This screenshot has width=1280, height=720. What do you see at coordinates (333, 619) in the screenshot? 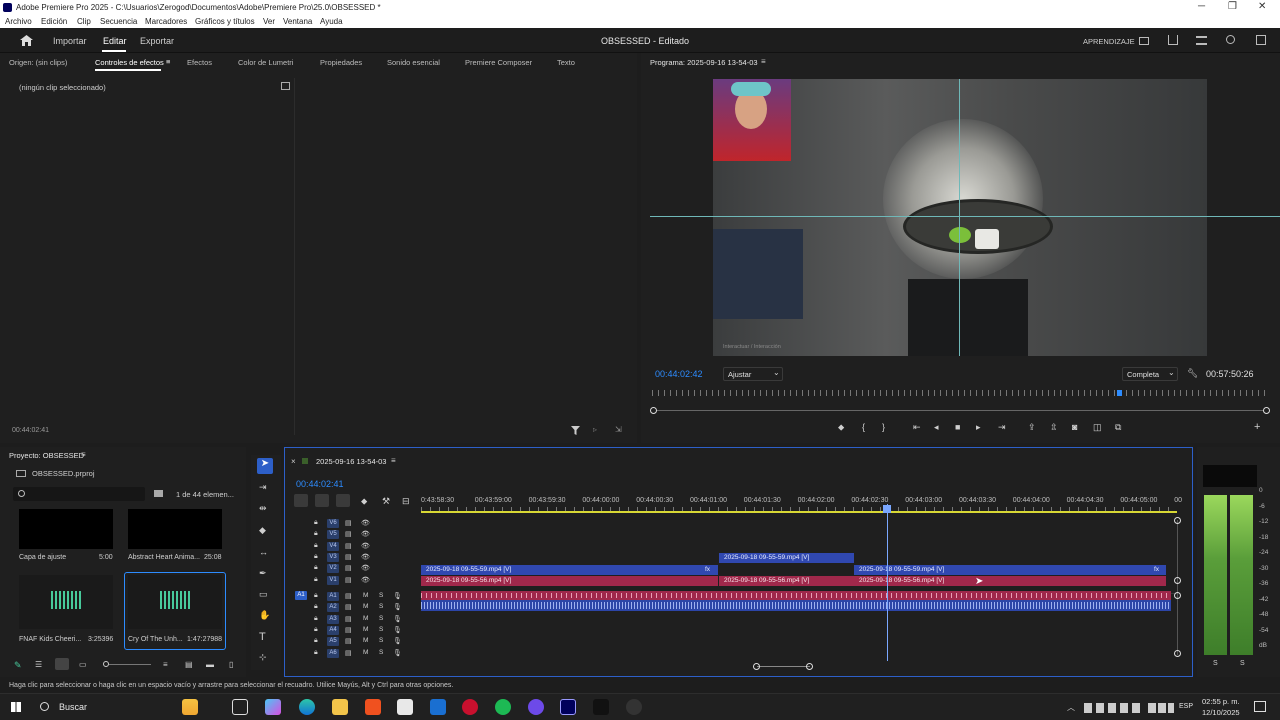
I see `track-label-a3: A3` at bounding box center [333, 619].